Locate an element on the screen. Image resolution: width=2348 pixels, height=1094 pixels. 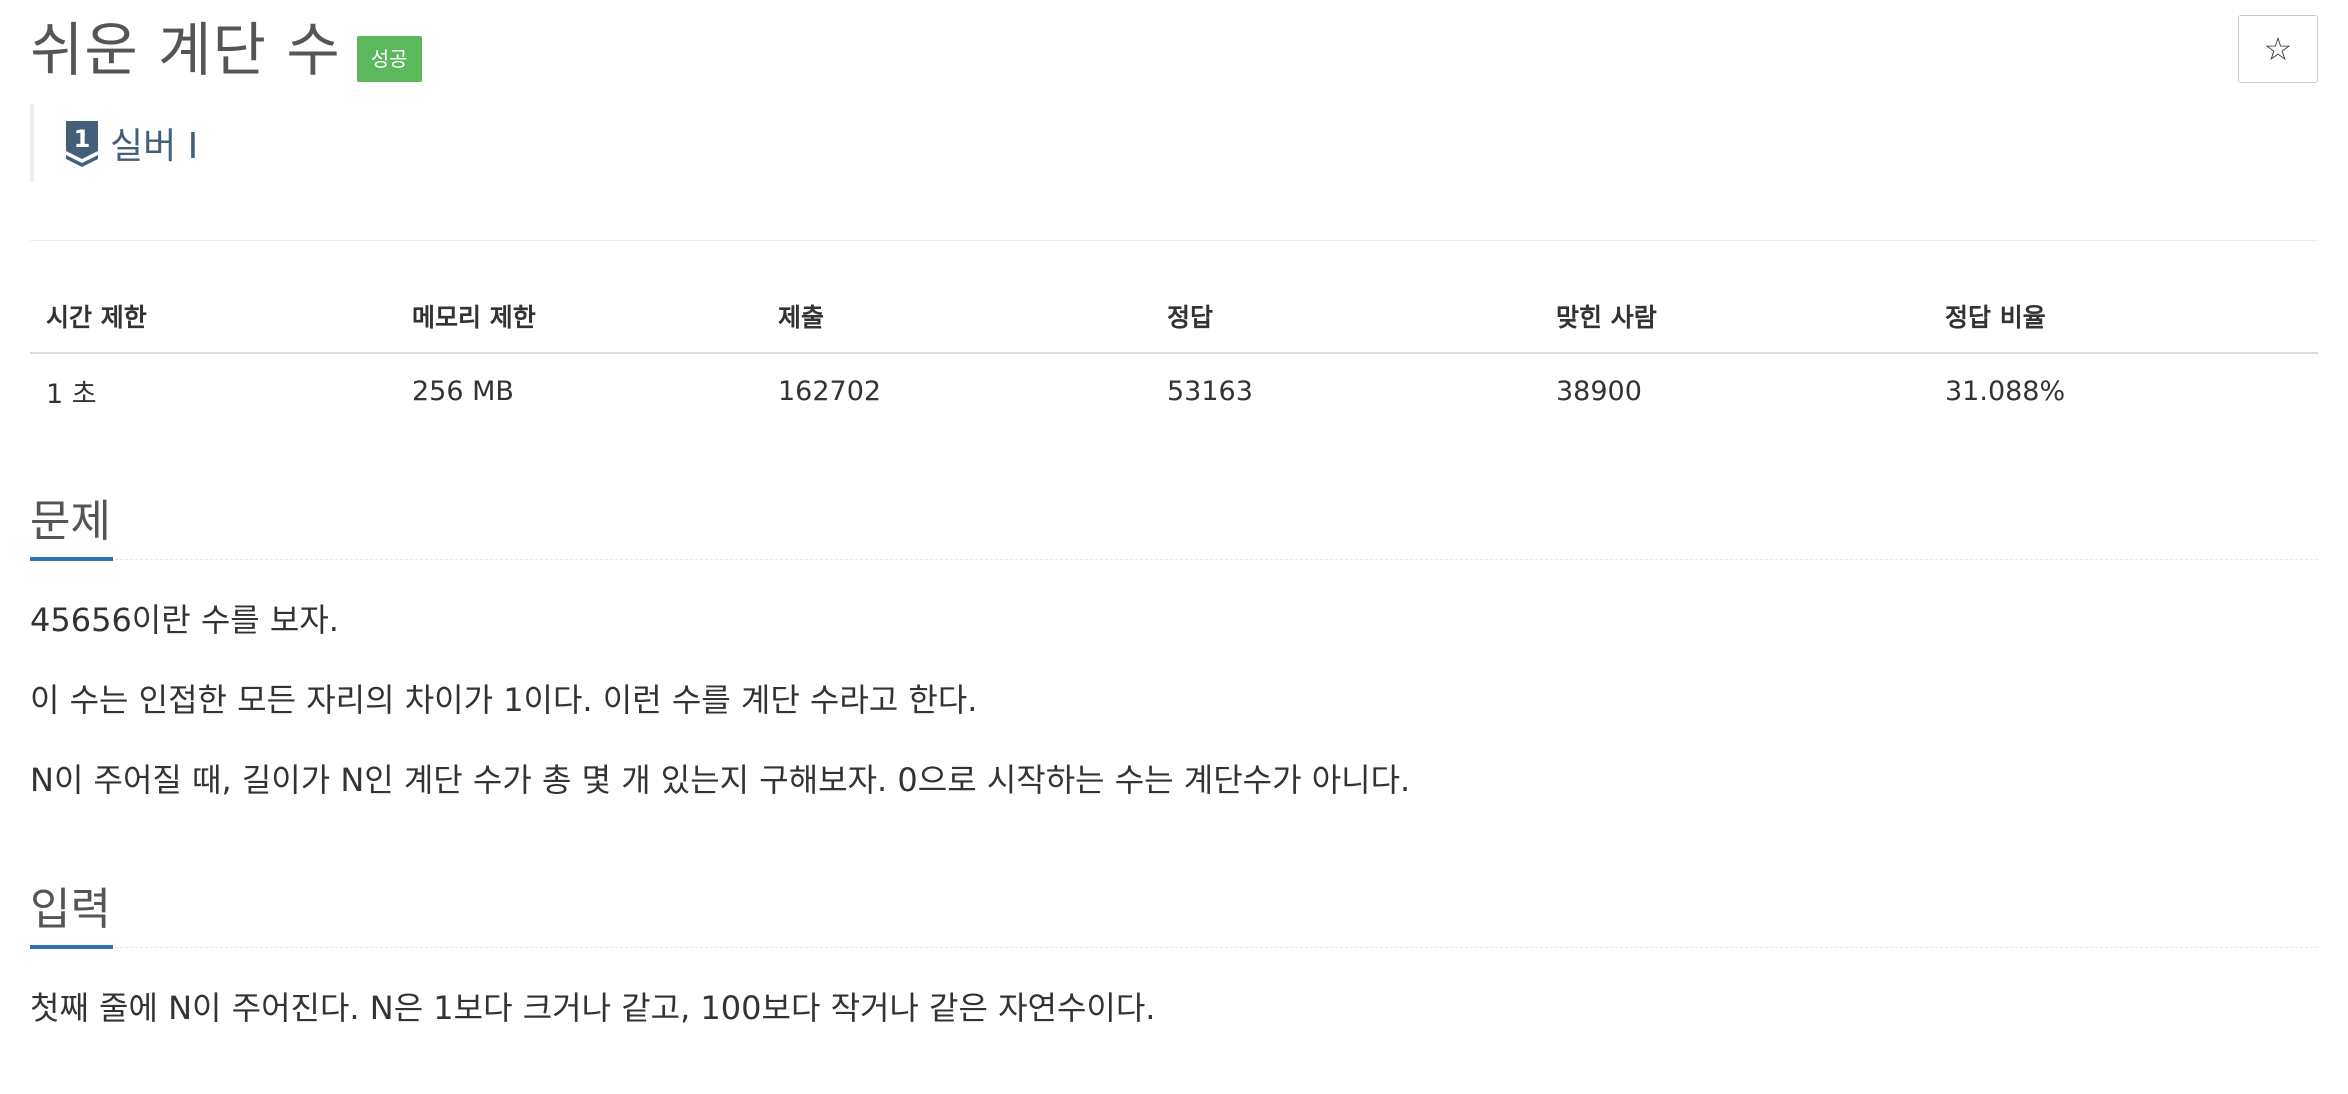
problem-paragraph: 45656이란 수를 보자. is located at coordinates (184, 620).